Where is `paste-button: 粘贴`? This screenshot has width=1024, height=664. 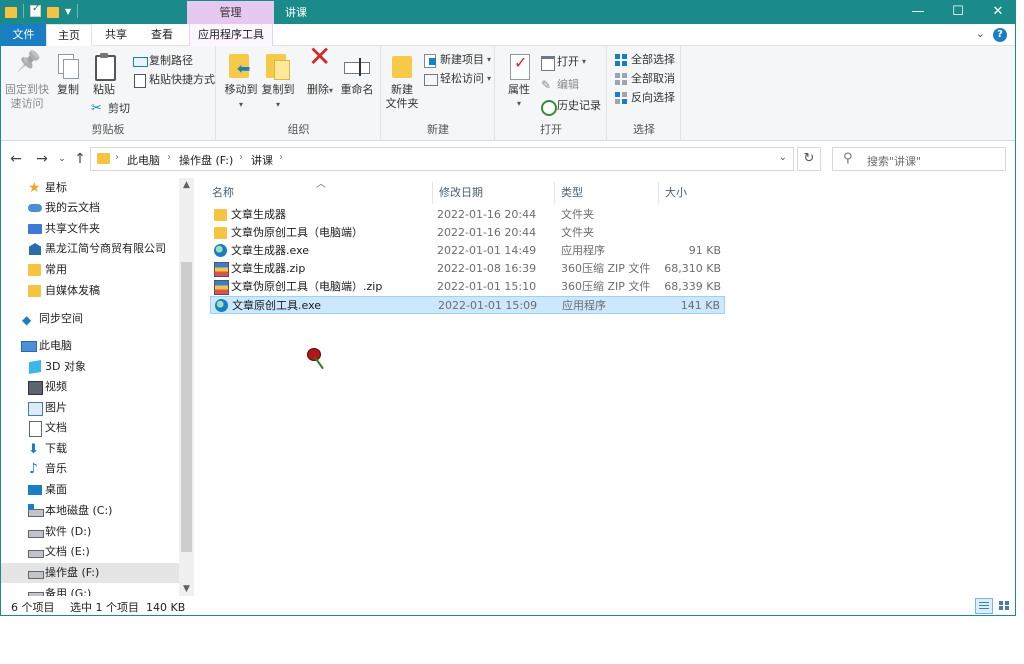
paste-button: 粘贴 is located at coordinates (104, 73).